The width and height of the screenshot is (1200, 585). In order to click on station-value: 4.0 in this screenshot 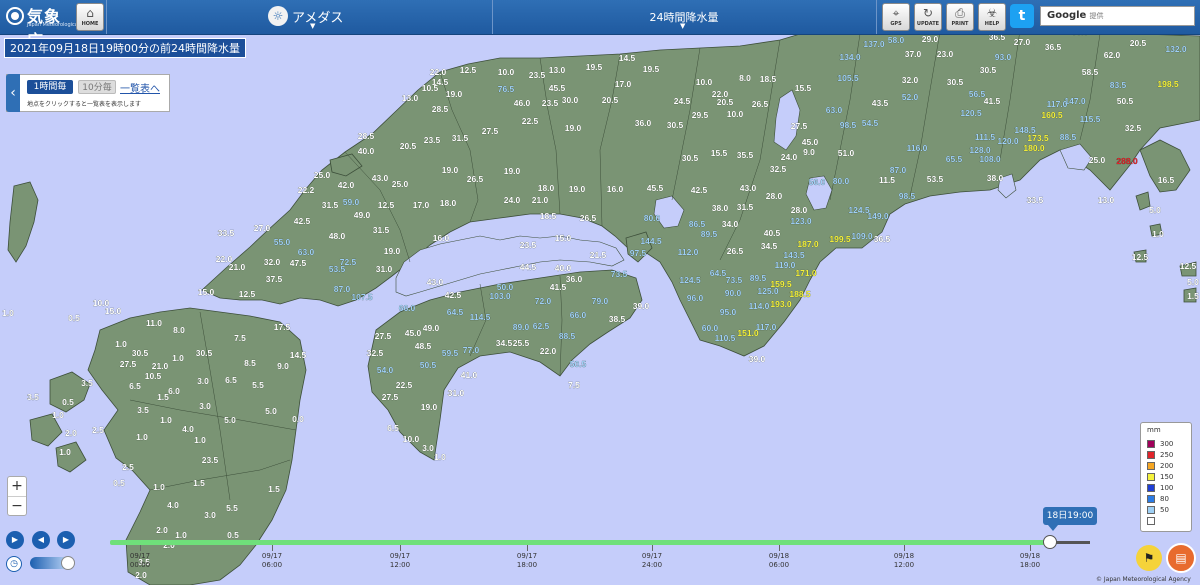, I will do `click(188, 429)`.